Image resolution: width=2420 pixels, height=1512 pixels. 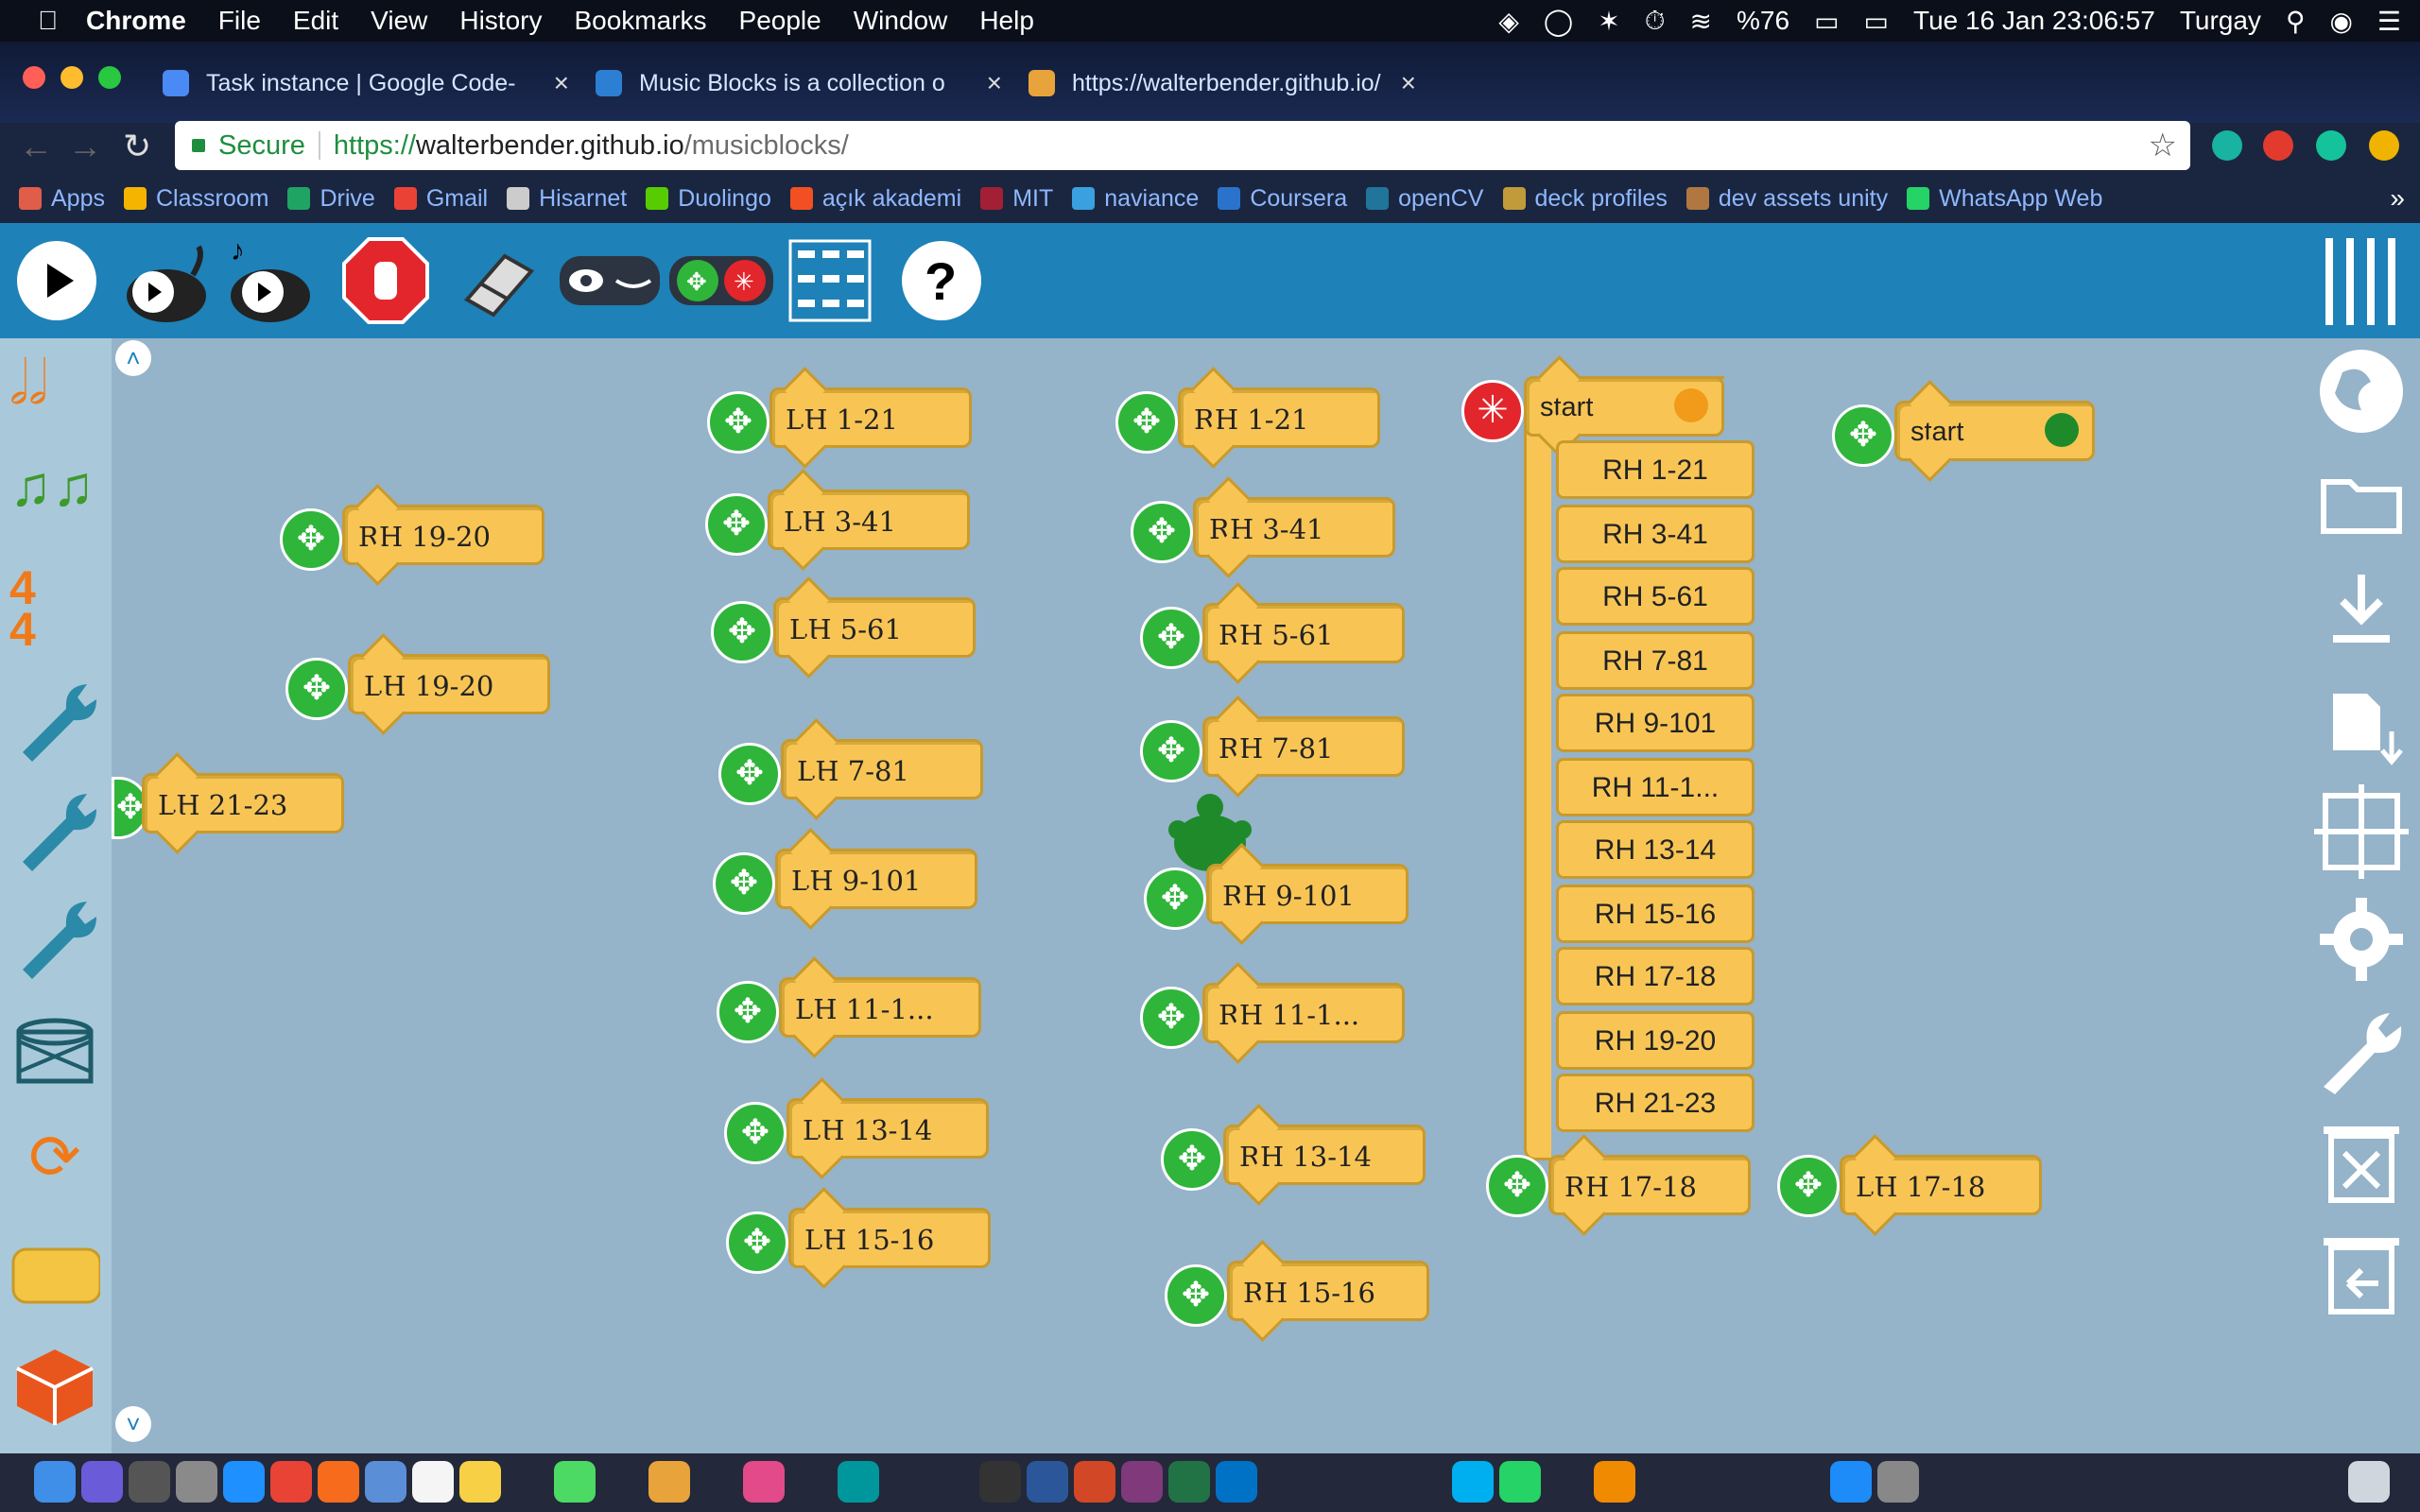 I want to click on menu-bookmarks: Bookmarks, so click(x=640, y=21).